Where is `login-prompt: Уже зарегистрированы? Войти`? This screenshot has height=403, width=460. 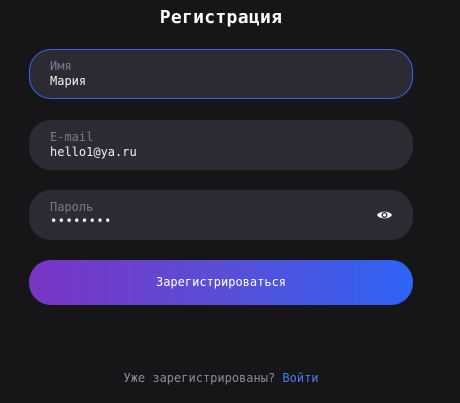
login-prompt: Уже зарегистрированы? Войти is located at coordinates (221, 378).